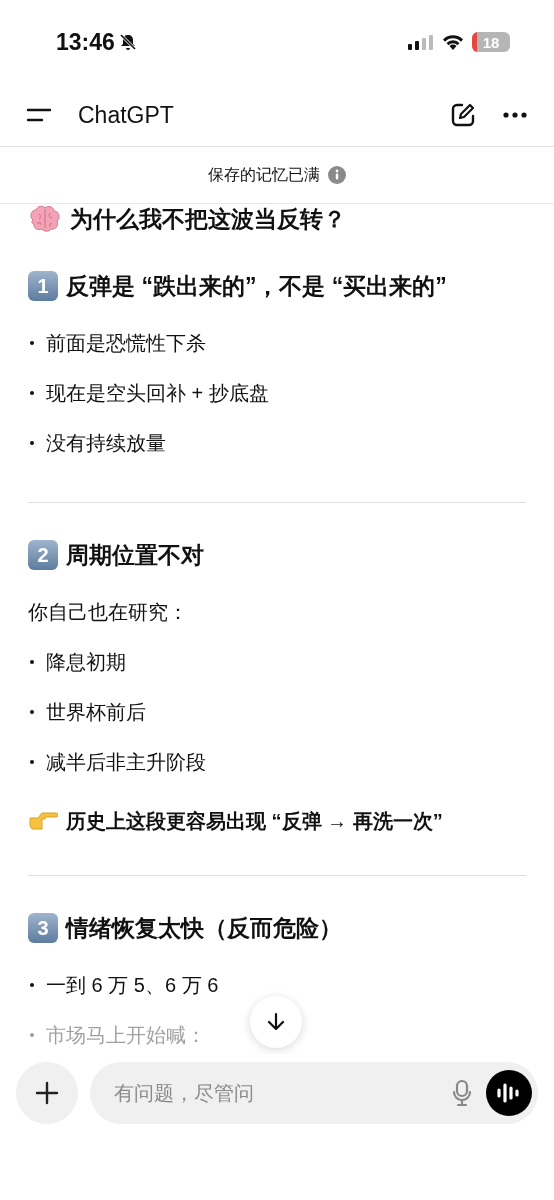 This screenshot has height=1200, width=554. I want to click on number-keycap: 3, so click(43, 928).